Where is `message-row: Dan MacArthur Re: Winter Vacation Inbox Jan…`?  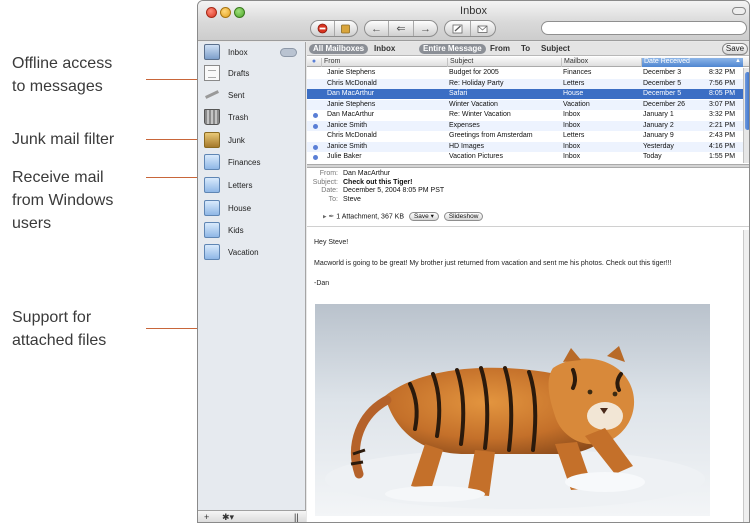
message-row: Dan MacArthur Re: Winter Vacation Inbox Jan… is located at coordinates (528, 115).